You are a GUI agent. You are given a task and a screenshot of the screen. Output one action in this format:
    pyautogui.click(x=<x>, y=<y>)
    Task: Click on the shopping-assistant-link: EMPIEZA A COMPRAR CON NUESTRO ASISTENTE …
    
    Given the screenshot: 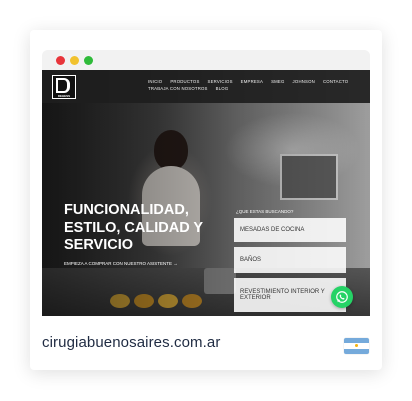 What is the action you would take?
    pyautogui.click(x=121, y=263)
    